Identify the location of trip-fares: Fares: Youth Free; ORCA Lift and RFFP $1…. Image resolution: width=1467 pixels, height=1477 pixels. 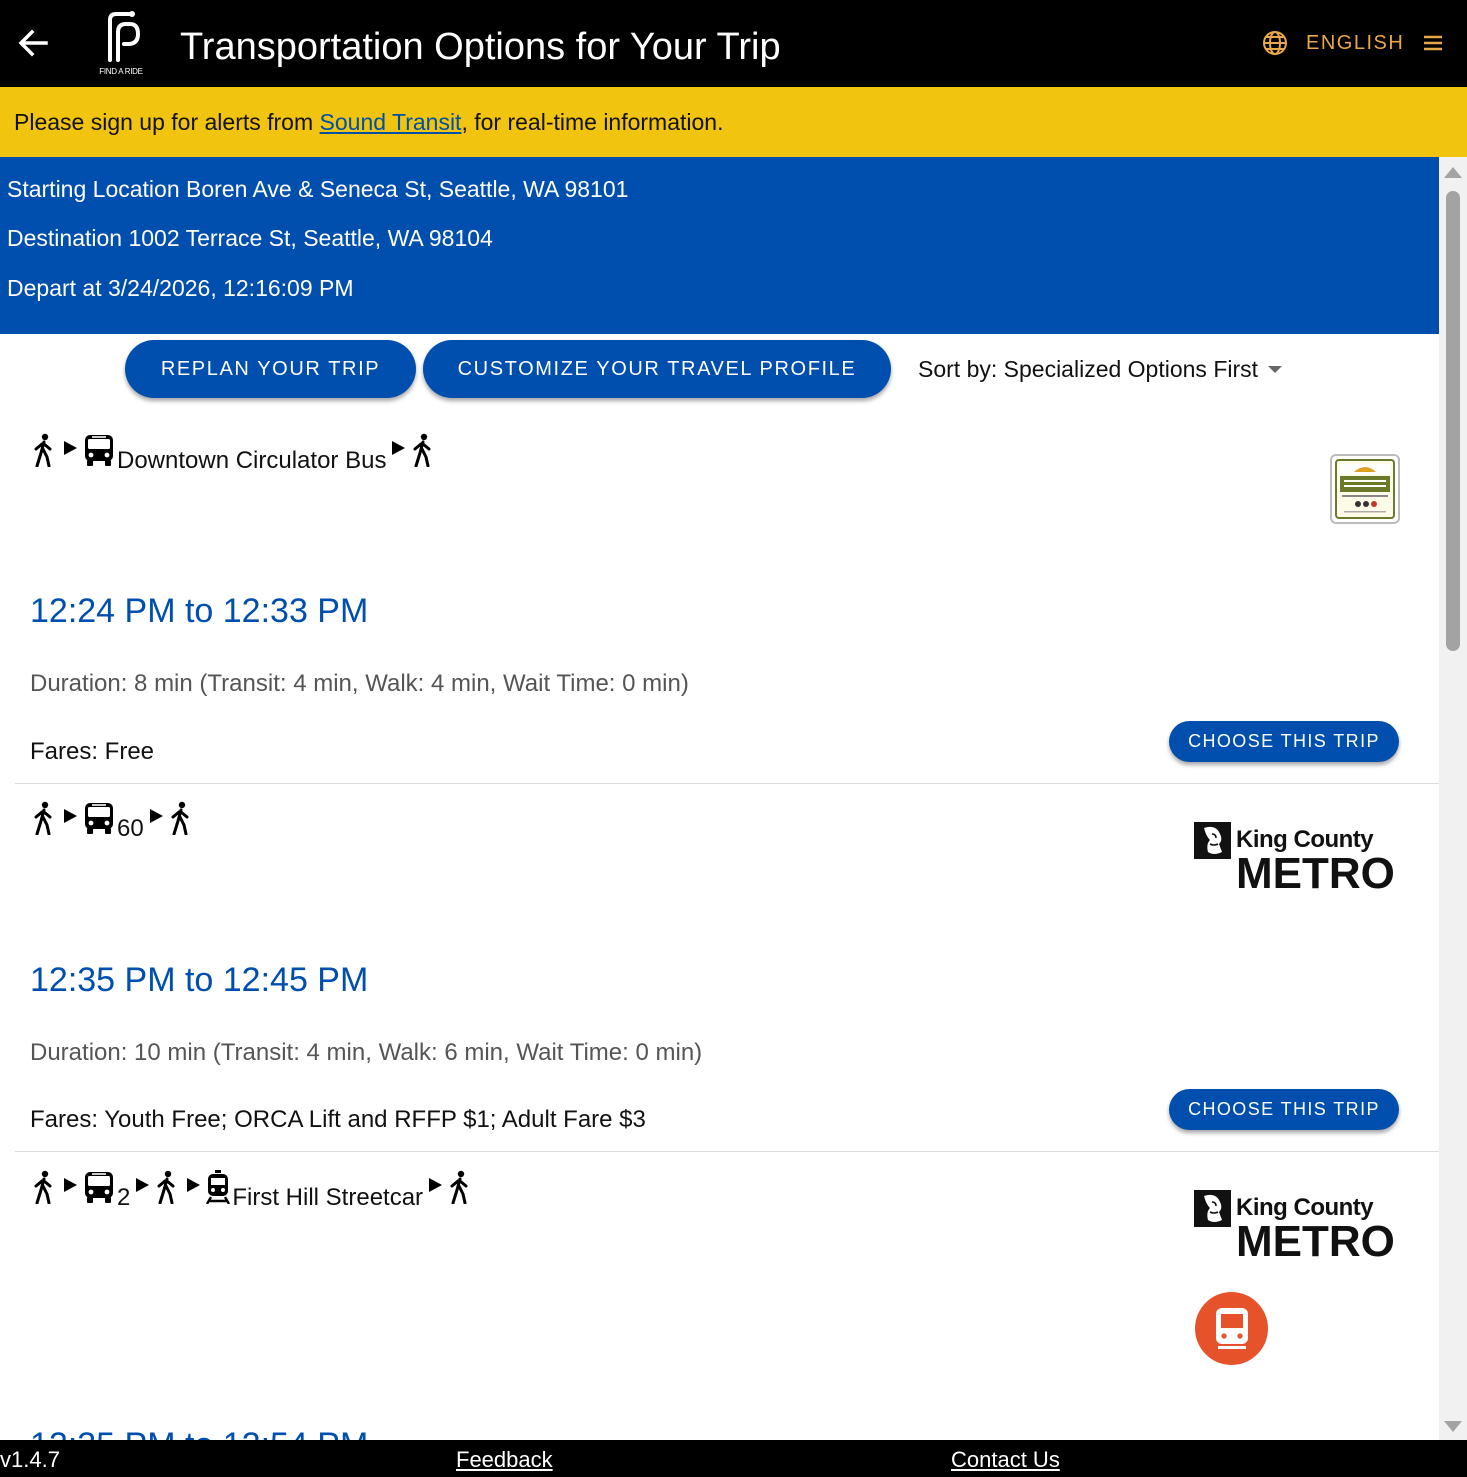
(338, 1119).